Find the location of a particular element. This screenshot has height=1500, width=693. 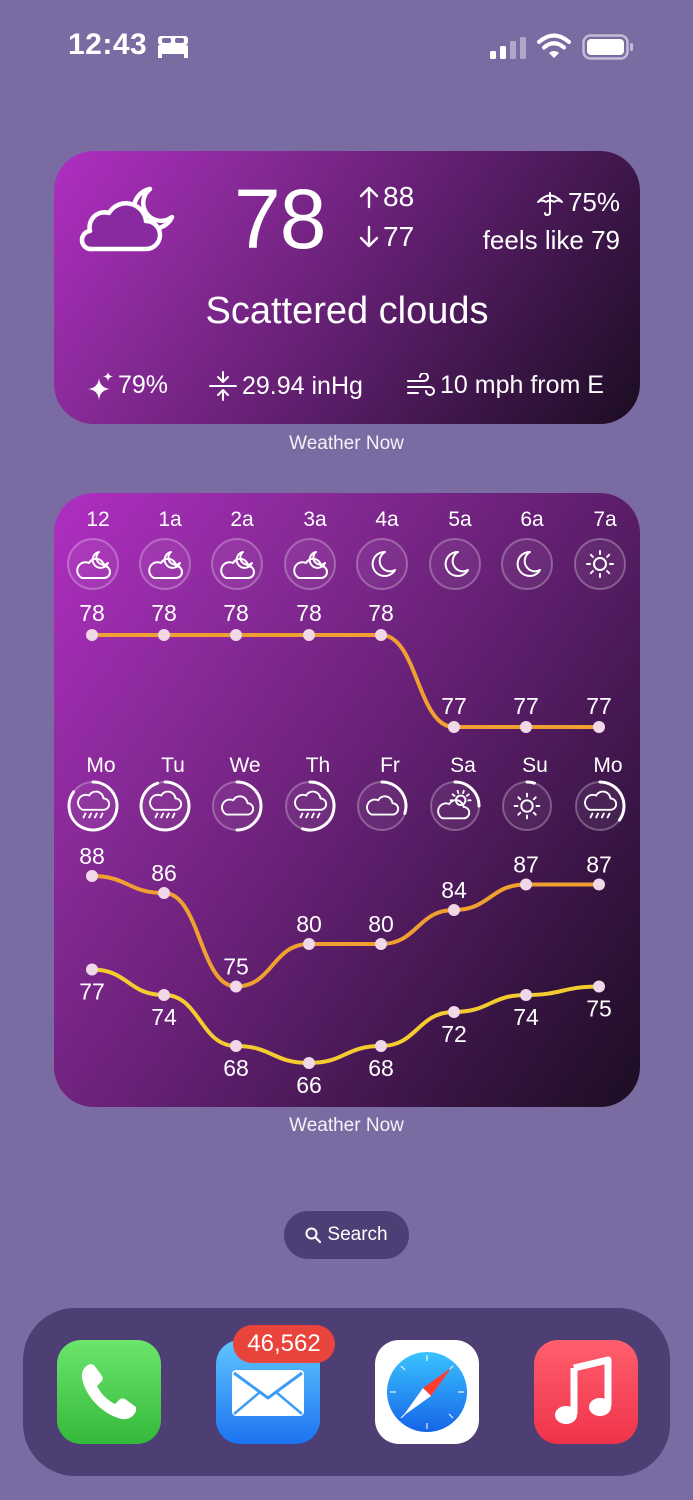

search-button: Search is located at coordinates (346, 1235).